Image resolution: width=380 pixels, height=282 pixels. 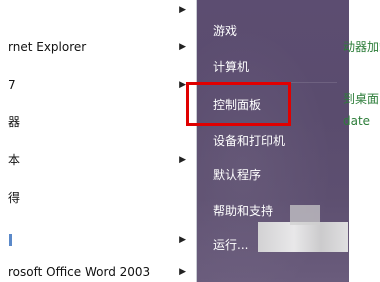 I want to click on program-item: 本 ▶, so click(x=98, y=160).